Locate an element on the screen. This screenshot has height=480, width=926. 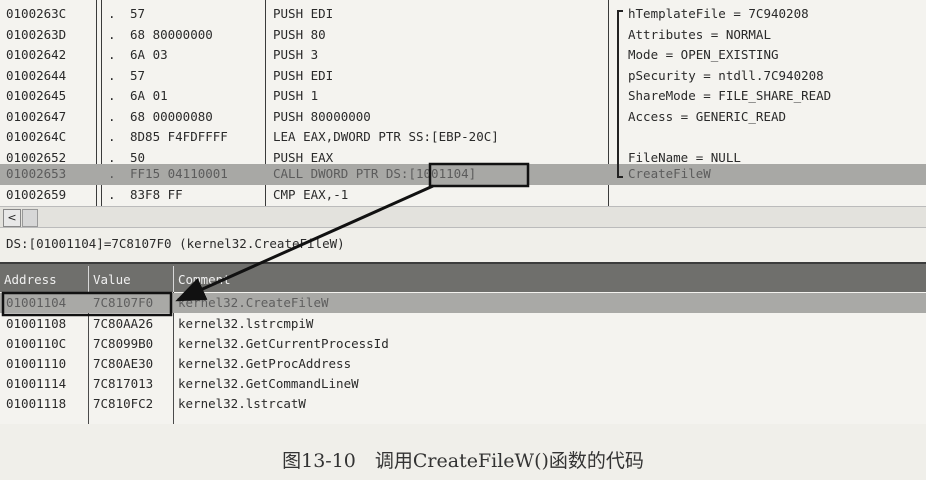
disasm-hex: 68 00000080 is located at coordinates (171, 116).